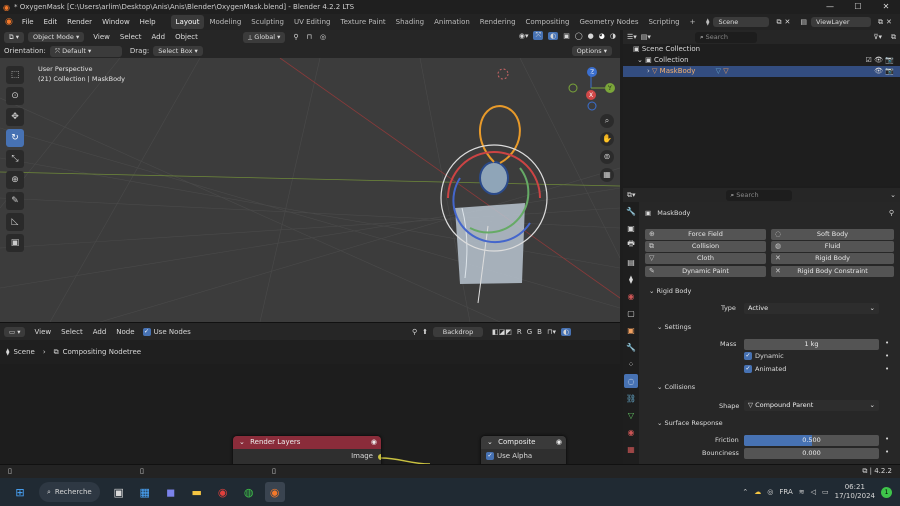 The image size is (900, 506). Describe the element at coordinates (69, 492) in the screenshot. I see `search-box: ⌕ Recherche` at that location.